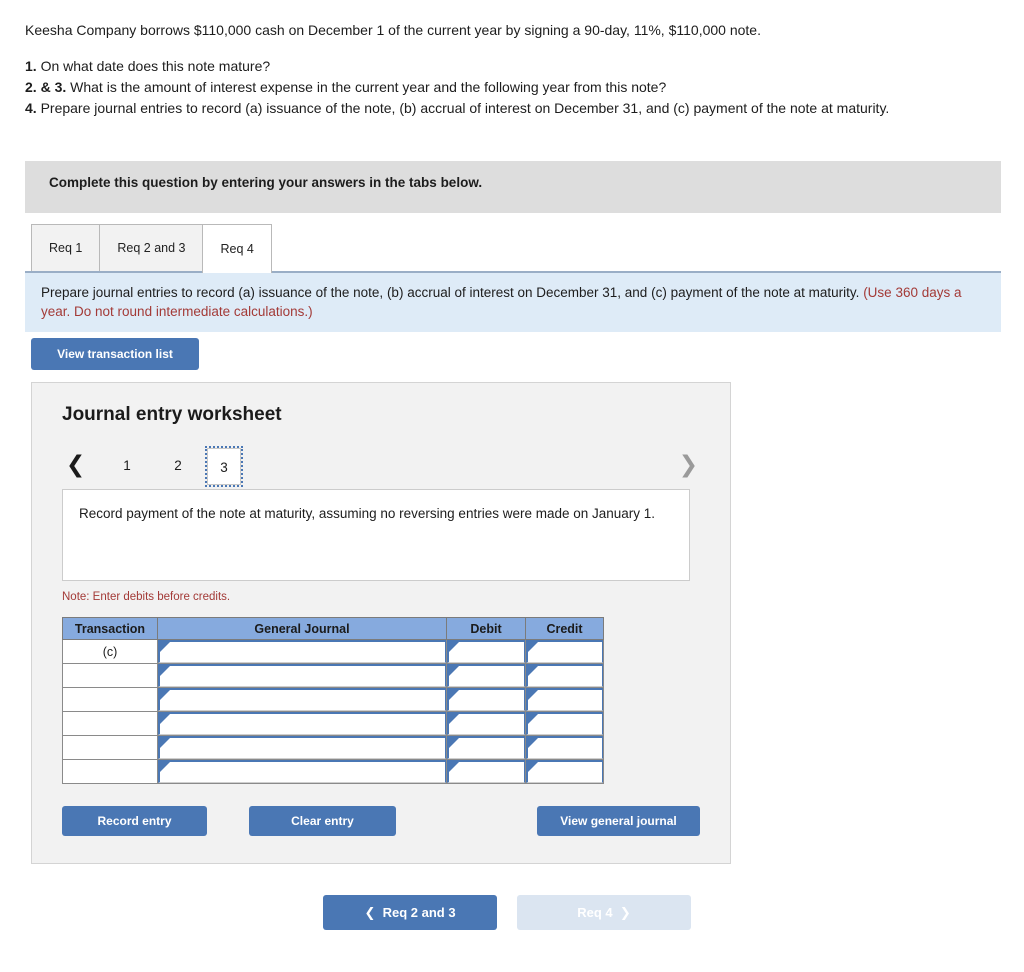 The width and height of the screenshot is (1024, 972). I want to click on worksheet-title: Journal entry worksheet, so click(172, 414).